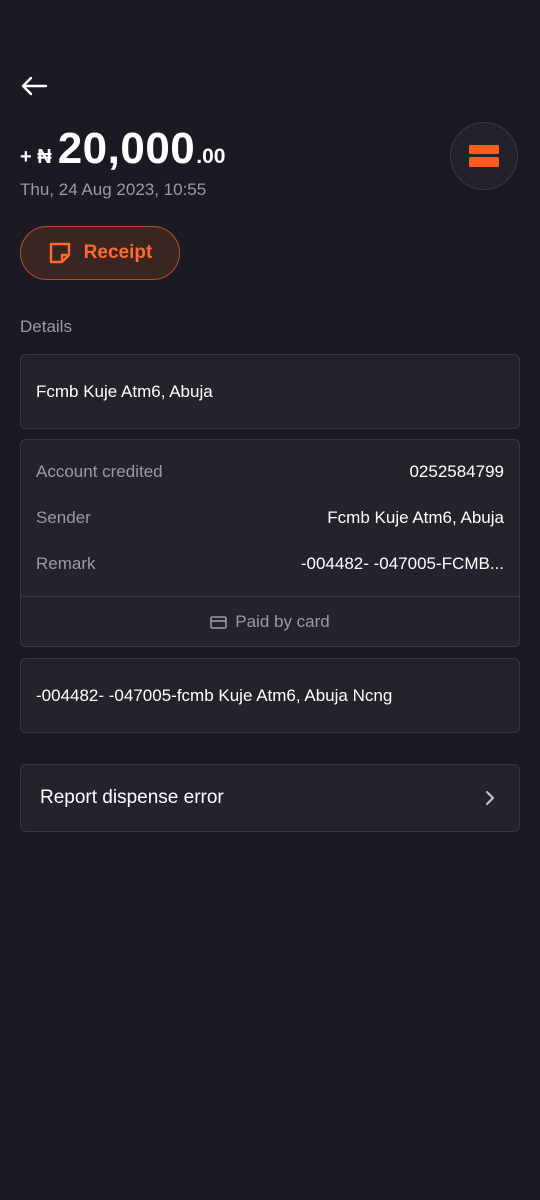 The width and height of the screenshot is (540, 1200). Describe the element at coordinates (456, 471) in the screenshot. I see `detail-value: 0252584799` at that location.